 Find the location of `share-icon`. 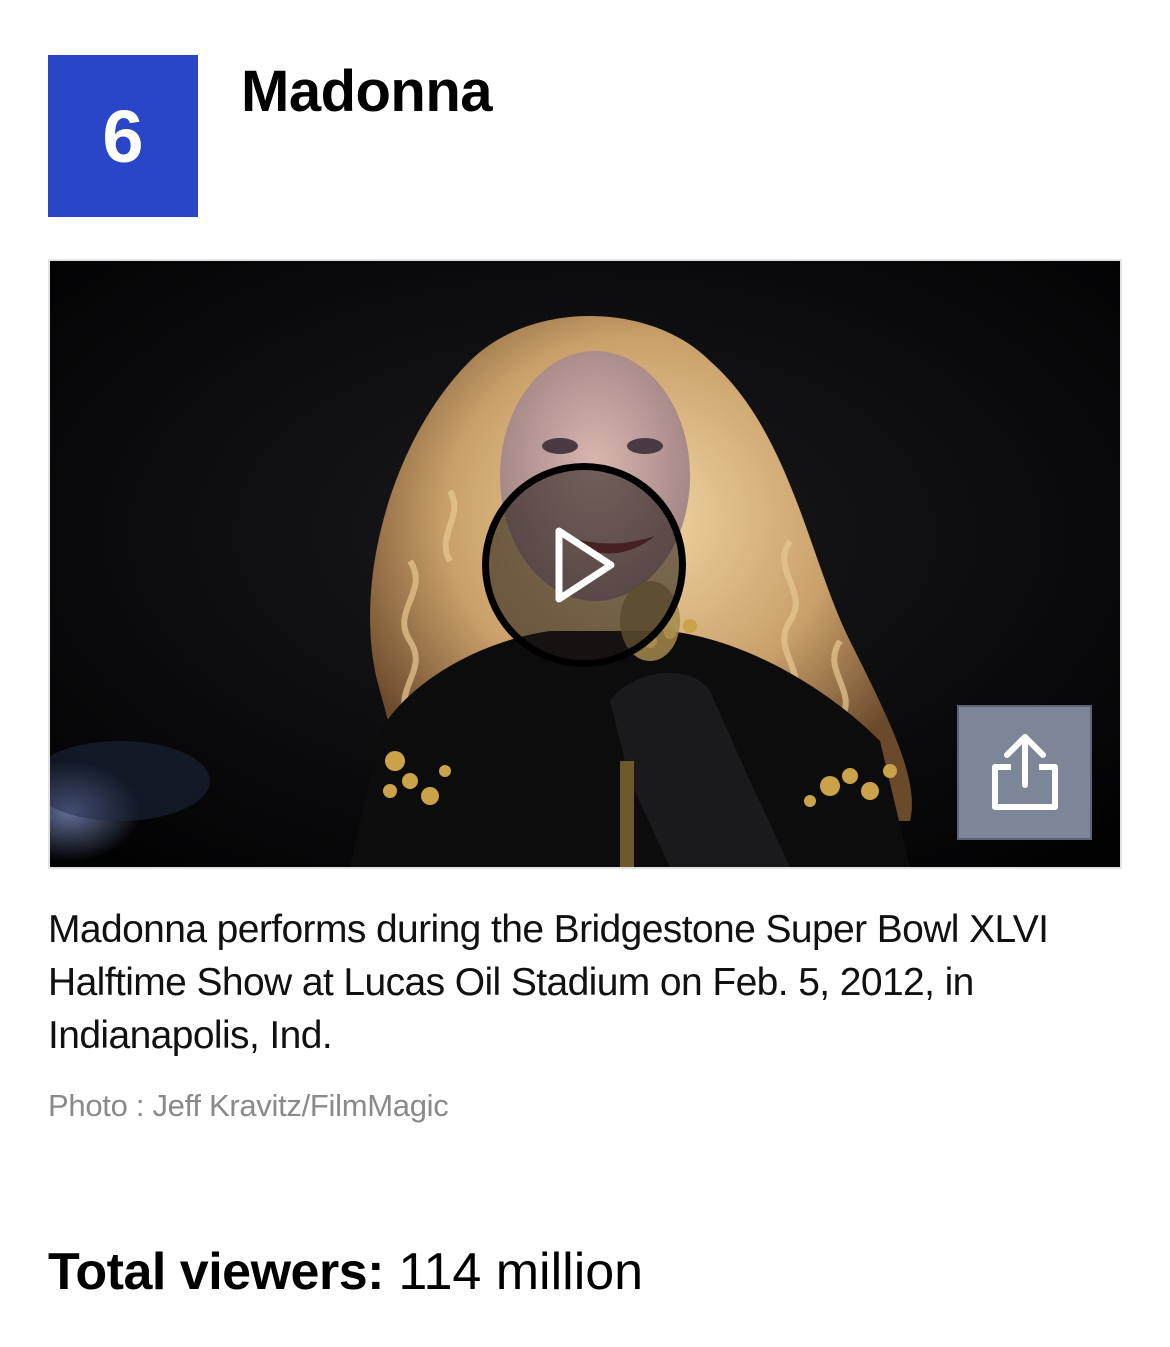

share-icon is located at coordinates (1024, 771).